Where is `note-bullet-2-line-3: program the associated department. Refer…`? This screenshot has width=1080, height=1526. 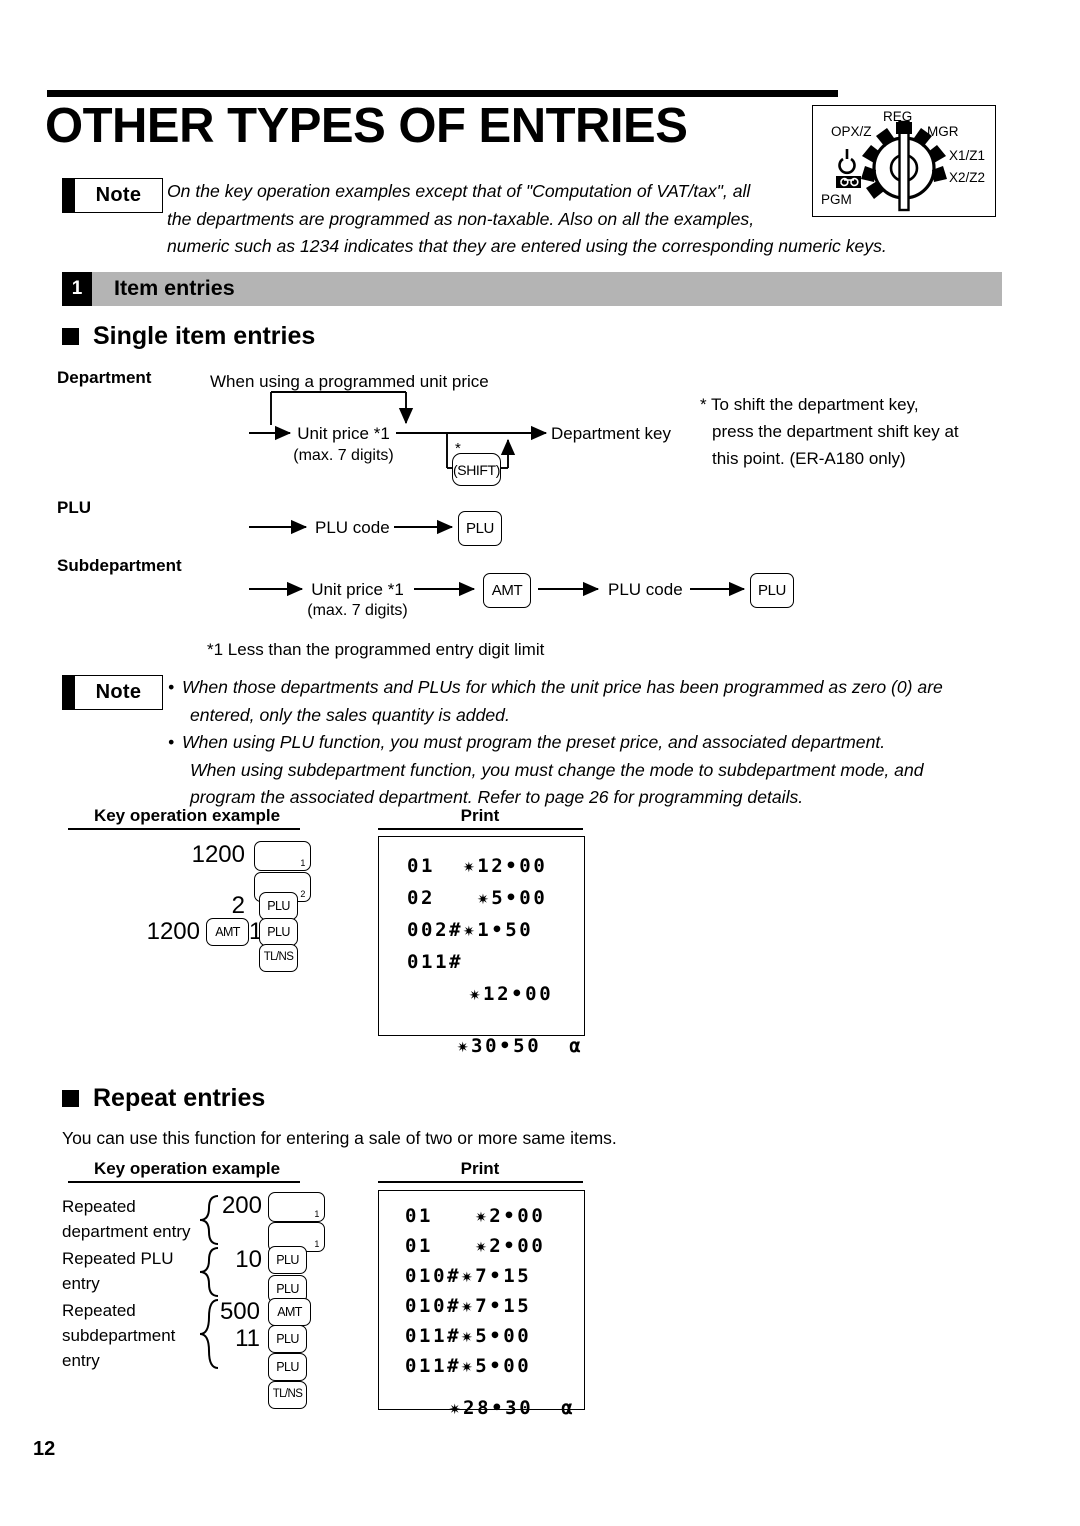 note-bullet-2-line-3: program the associated department. Refer… is located at coordinates (497, 797).